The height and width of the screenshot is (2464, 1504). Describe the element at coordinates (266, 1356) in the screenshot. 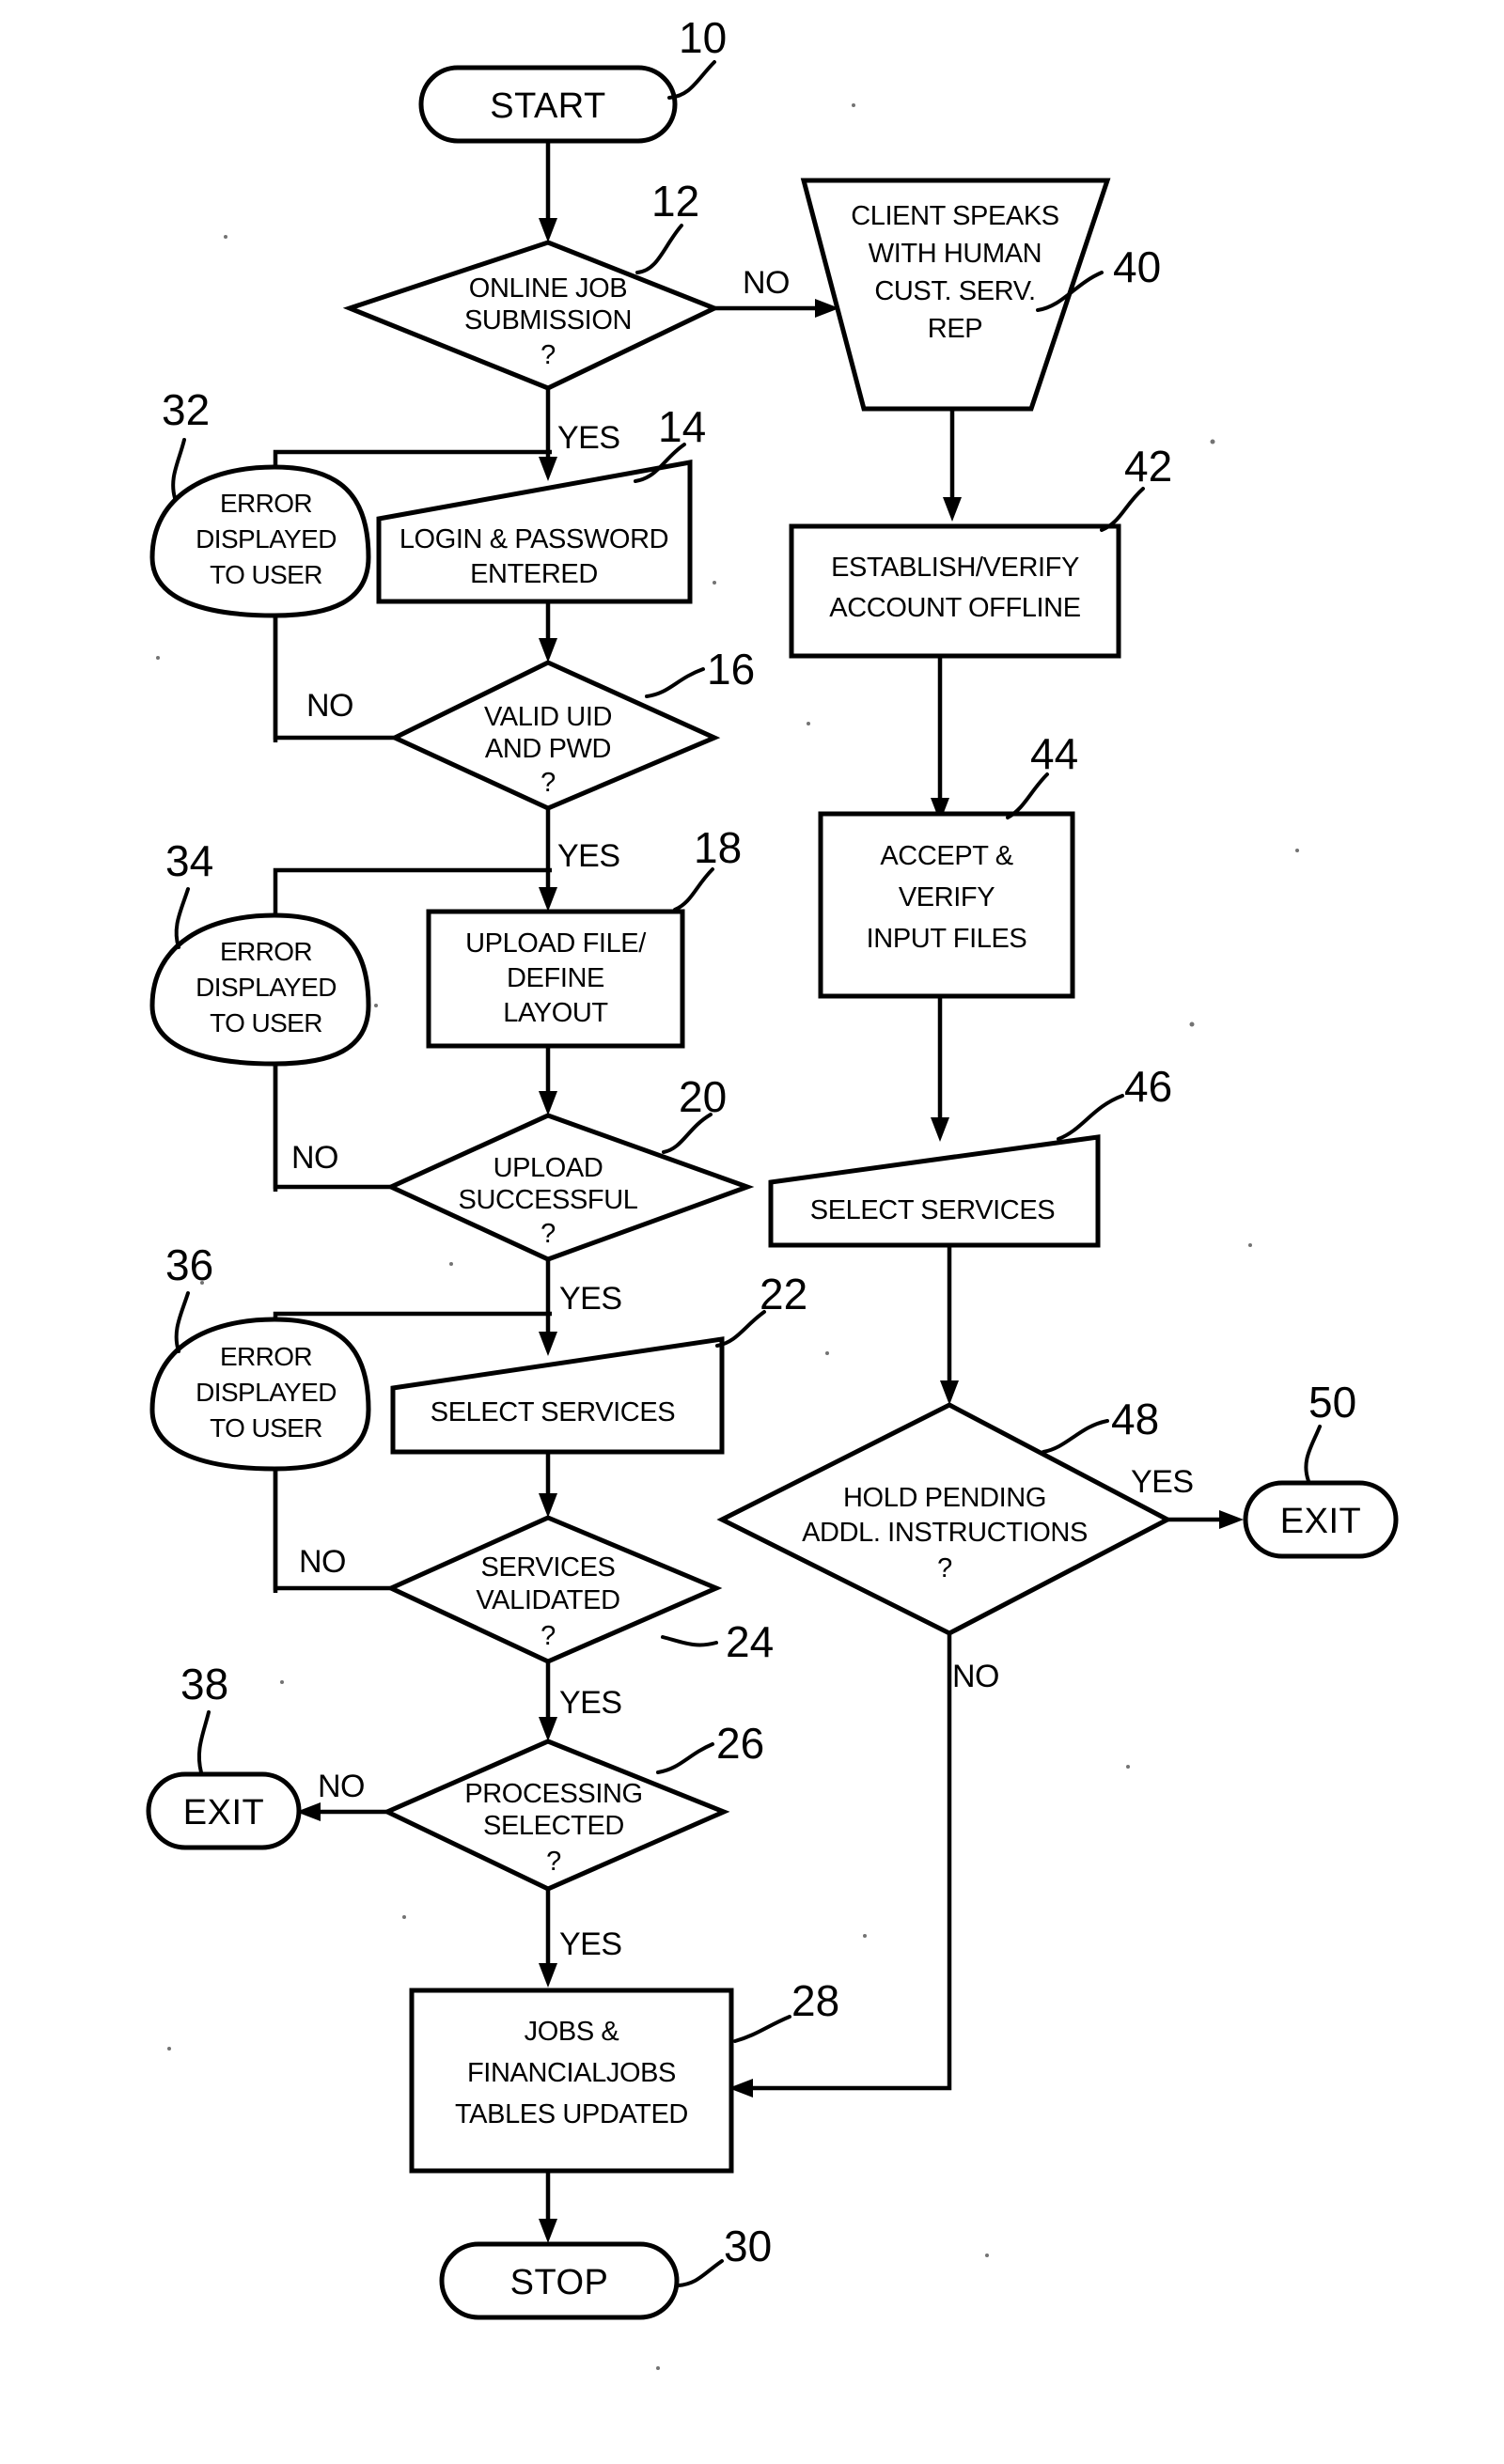

I see `node-error-36-line1: ERROR` at that location.